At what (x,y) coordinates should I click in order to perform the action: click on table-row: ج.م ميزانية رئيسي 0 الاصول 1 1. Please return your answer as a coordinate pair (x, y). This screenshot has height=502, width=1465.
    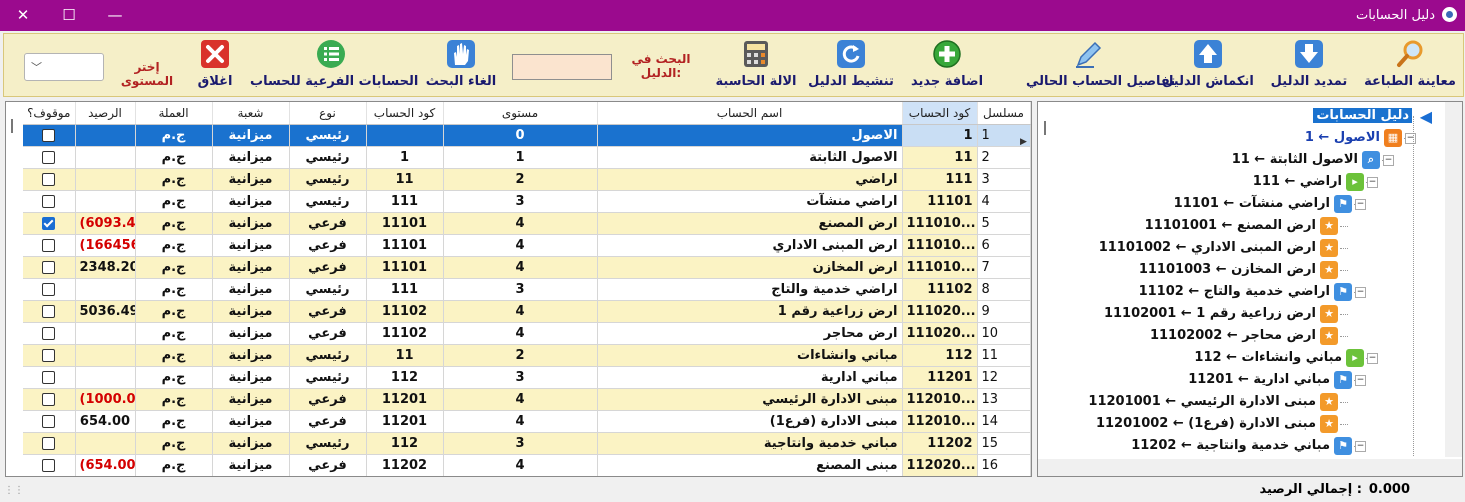
    Looking at the image, I should click on (527, 135).